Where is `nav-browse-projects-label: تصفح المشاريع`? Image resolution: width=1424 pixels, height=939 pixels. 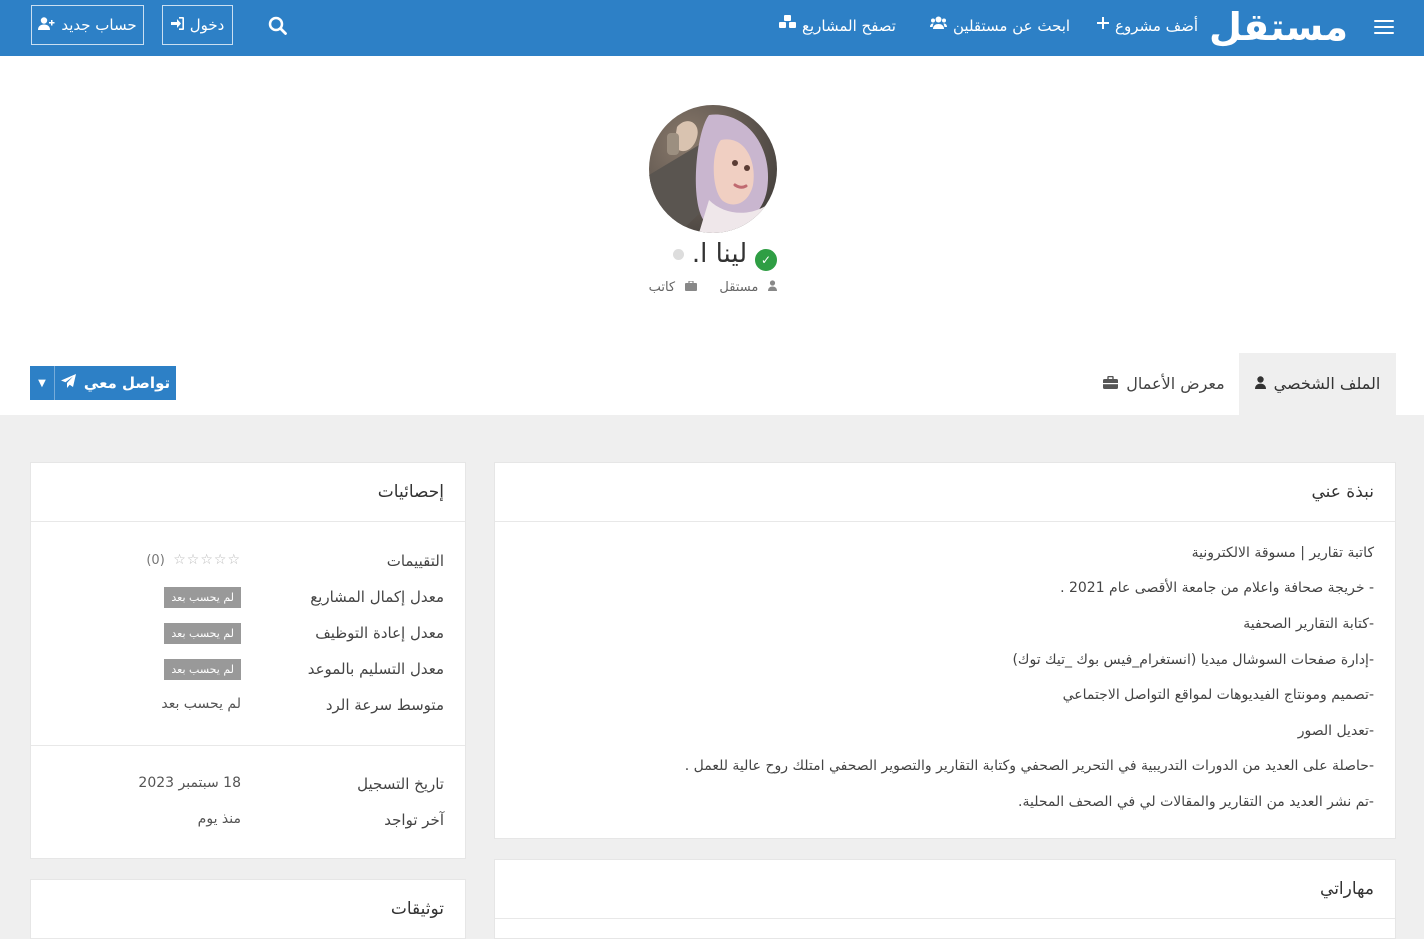
nav-browse-projects-label: تصفح المشاريع is located at coordinates (849, 26).